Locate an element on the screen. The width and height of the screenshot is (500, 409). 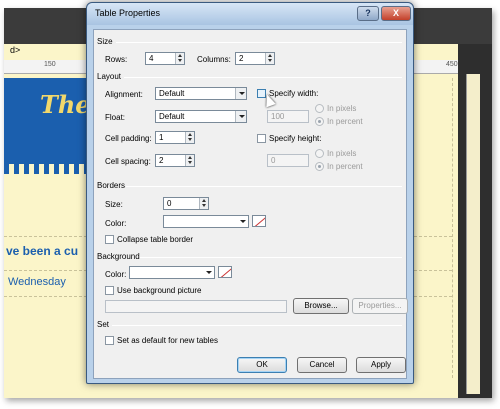
dialog-title: Table Properties is located at coordinates (128, 13).